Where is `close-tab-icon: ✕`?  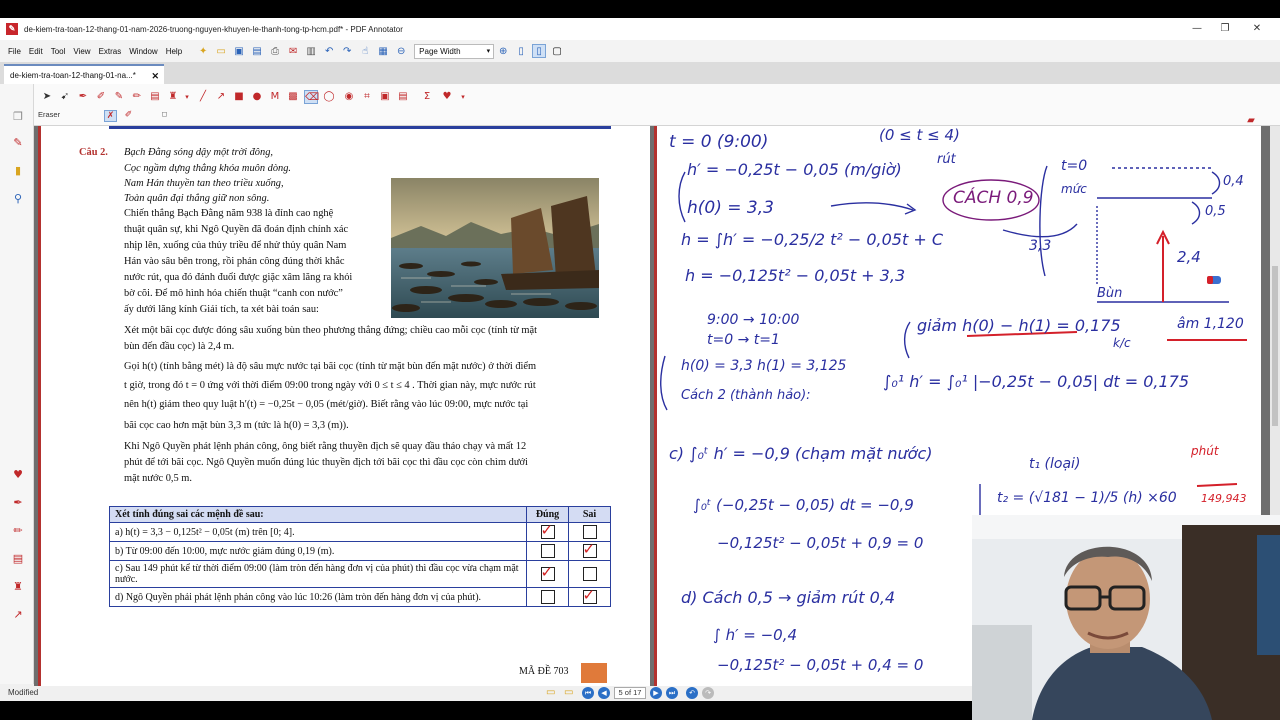 close-tab-icon: ✕ is located at coordinates (155, 76).